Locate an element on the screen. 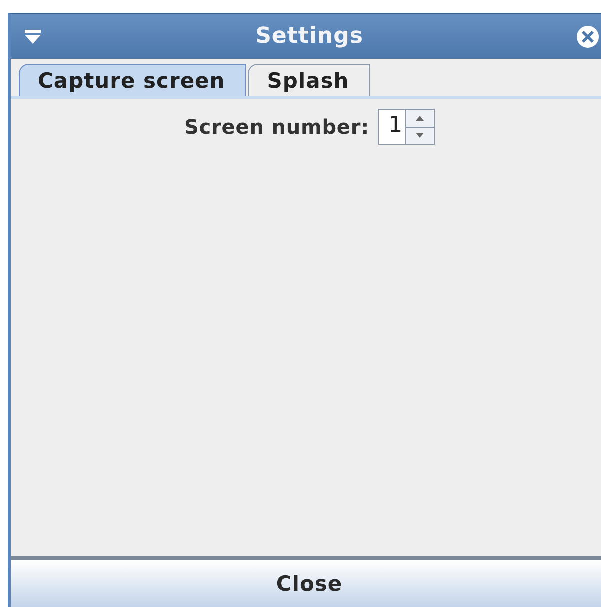  close-icon is located at coordinates (588, 36).